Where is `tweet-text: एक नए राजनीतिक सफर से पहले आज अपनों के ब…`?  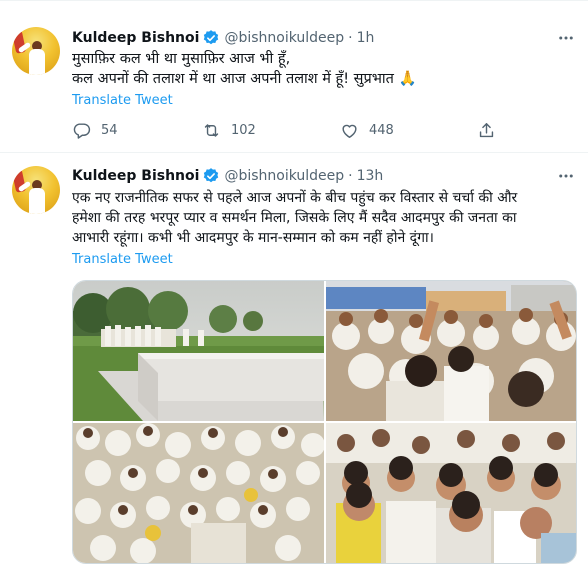 tweet-text: एक नए राजनीतिक सफर से पहले आज अपनों के ब… is located at coordinates (322, 218).